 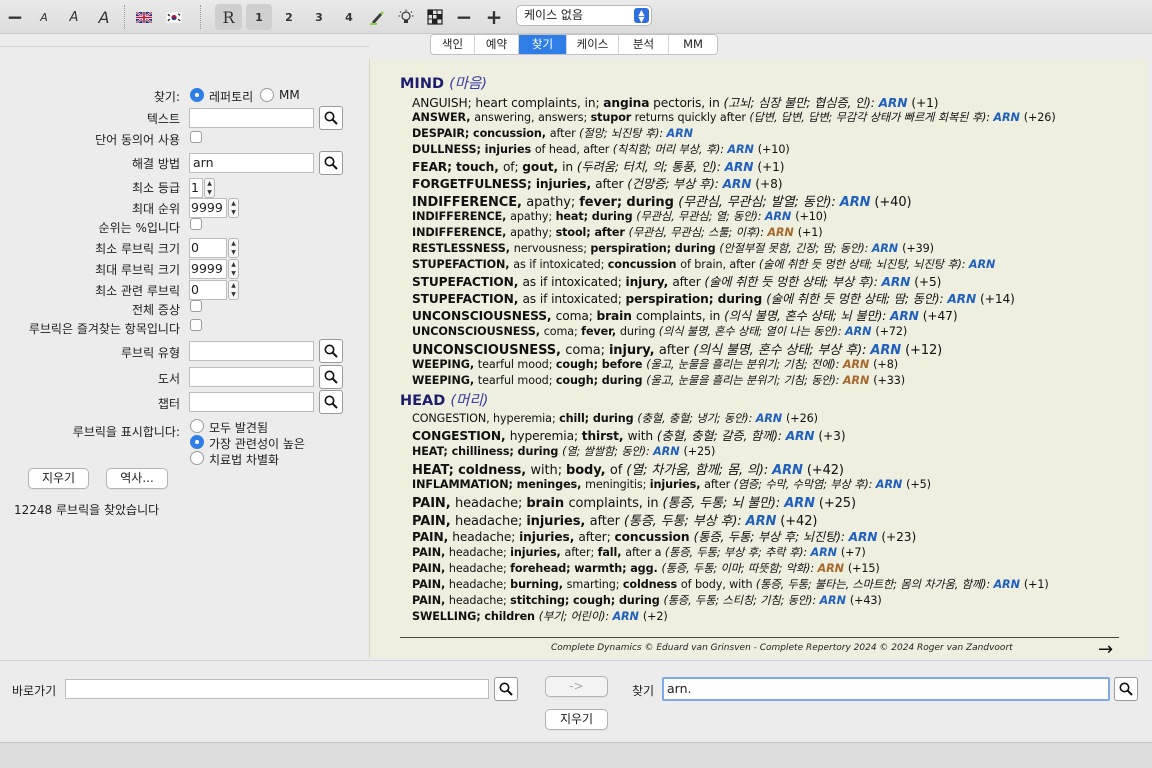 I want to click on min-grade-input: 1, so click(x=196, y=188).